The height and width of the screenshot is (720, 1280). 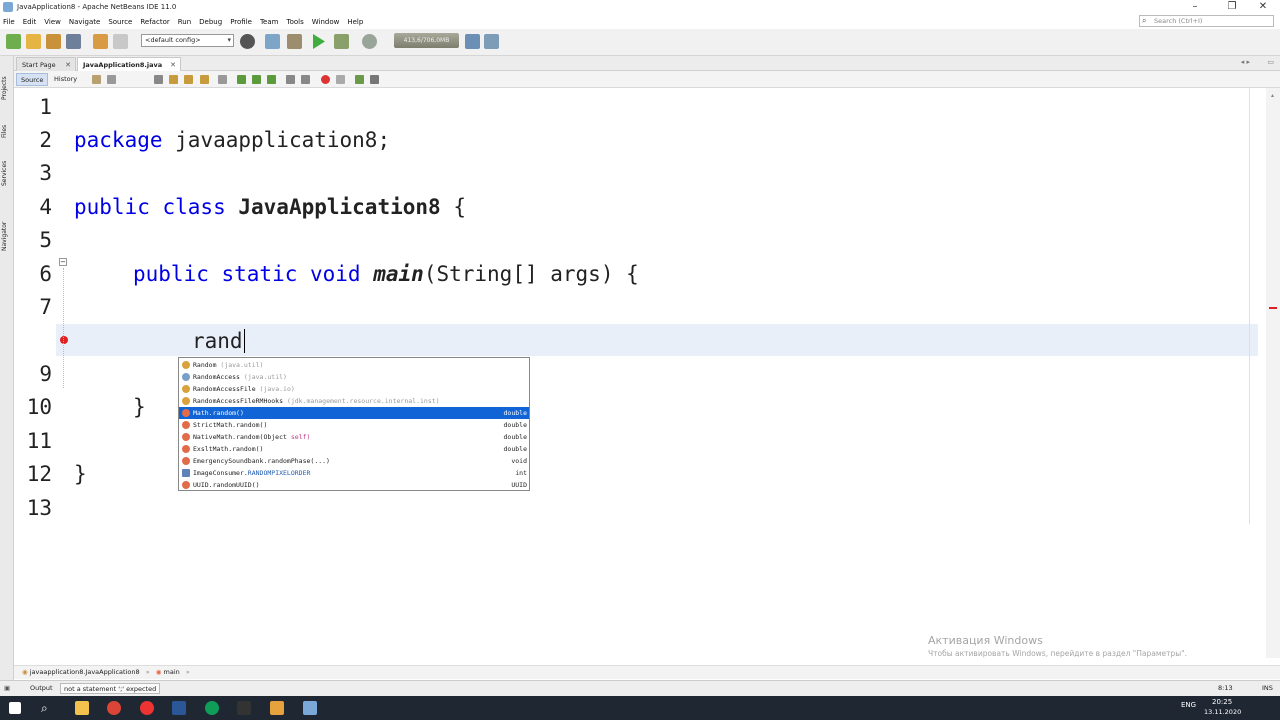 What do you see at coordinates (1206, 21) in the screenshot?
I see `search-box: ⌕ Search (Ctrl+I)` at bounding box center [1206, 21].